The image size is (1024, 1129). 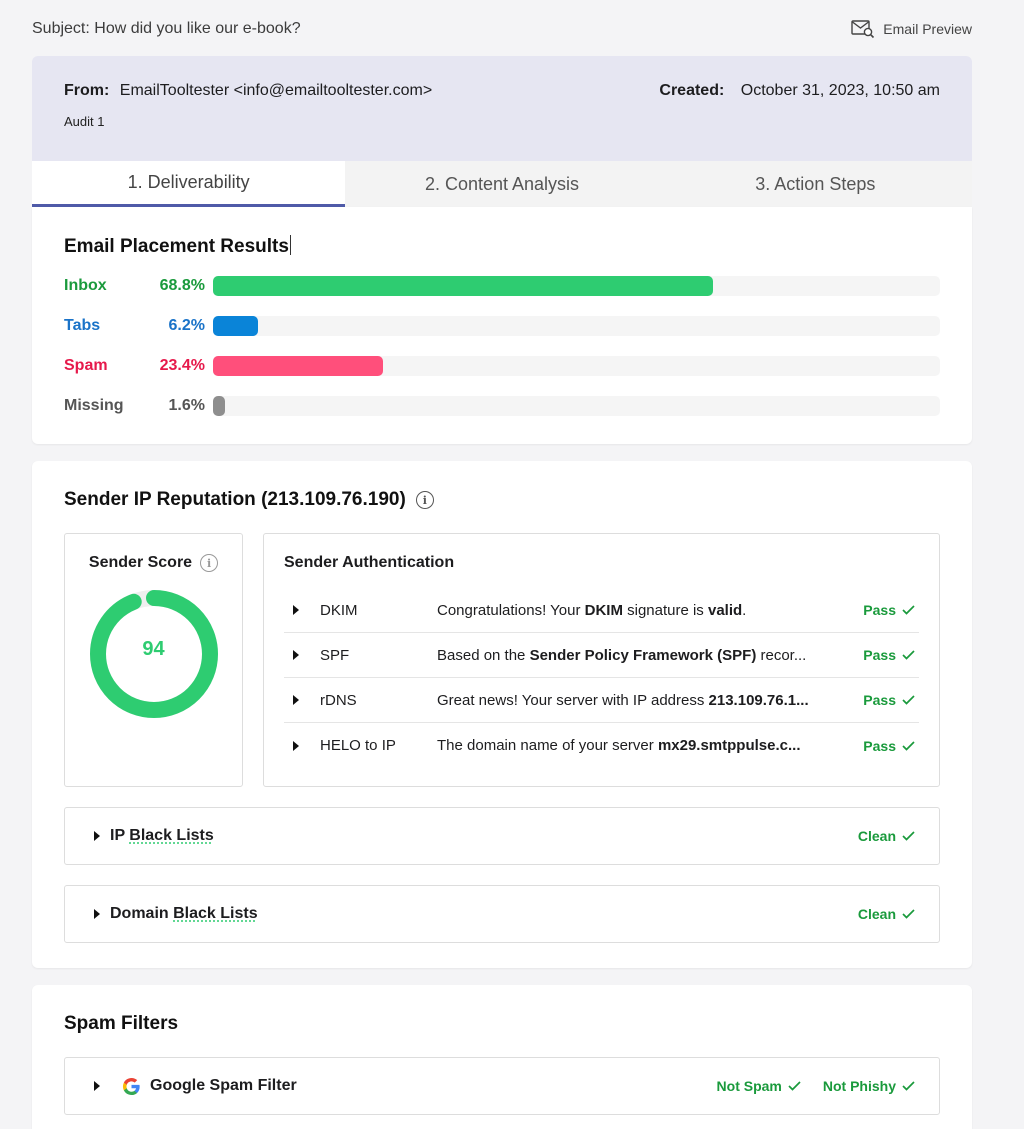 I want to click on text-cursor, so click(x=290, y=245).